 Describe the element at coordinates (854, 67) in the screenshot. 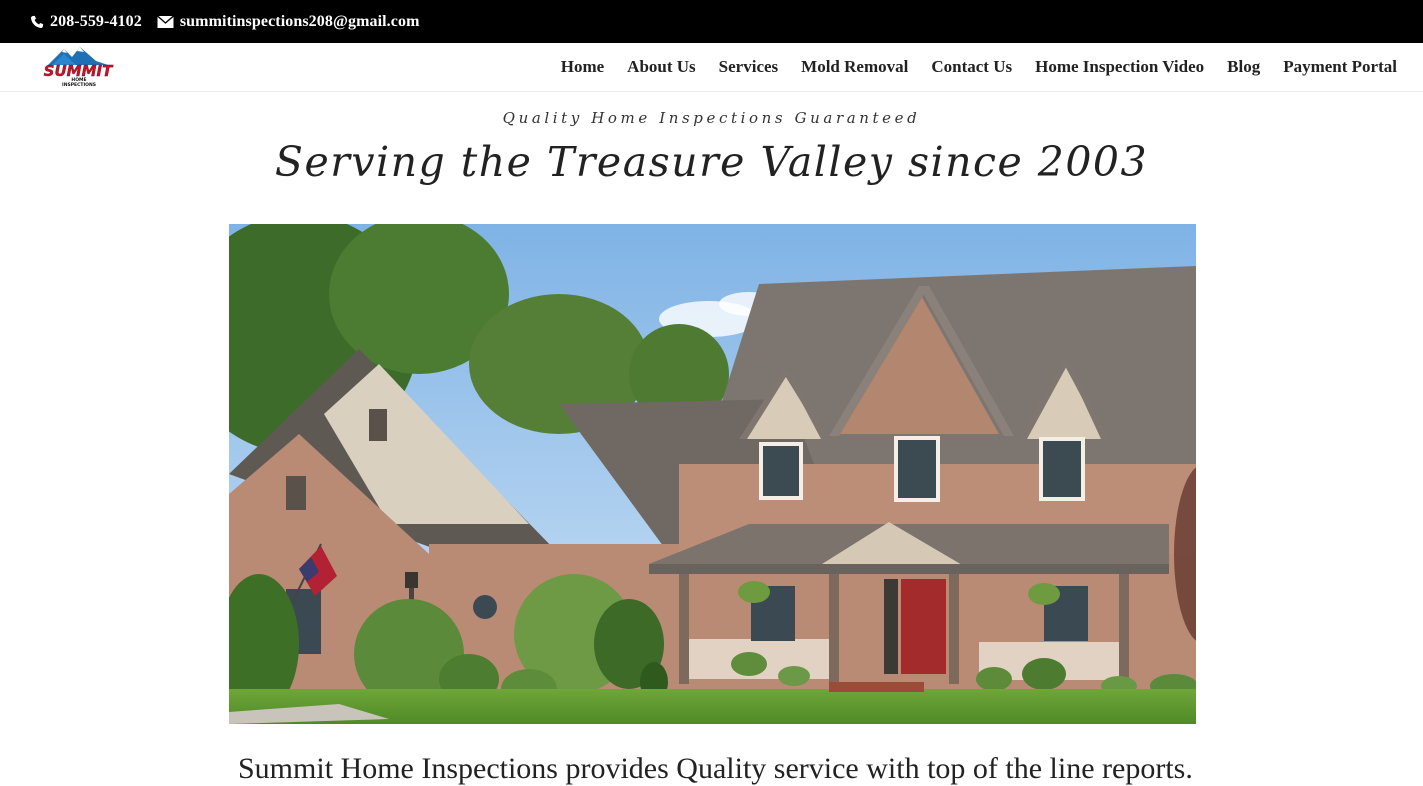

I see `nav-mold-removal: Mold Removal` at that location.